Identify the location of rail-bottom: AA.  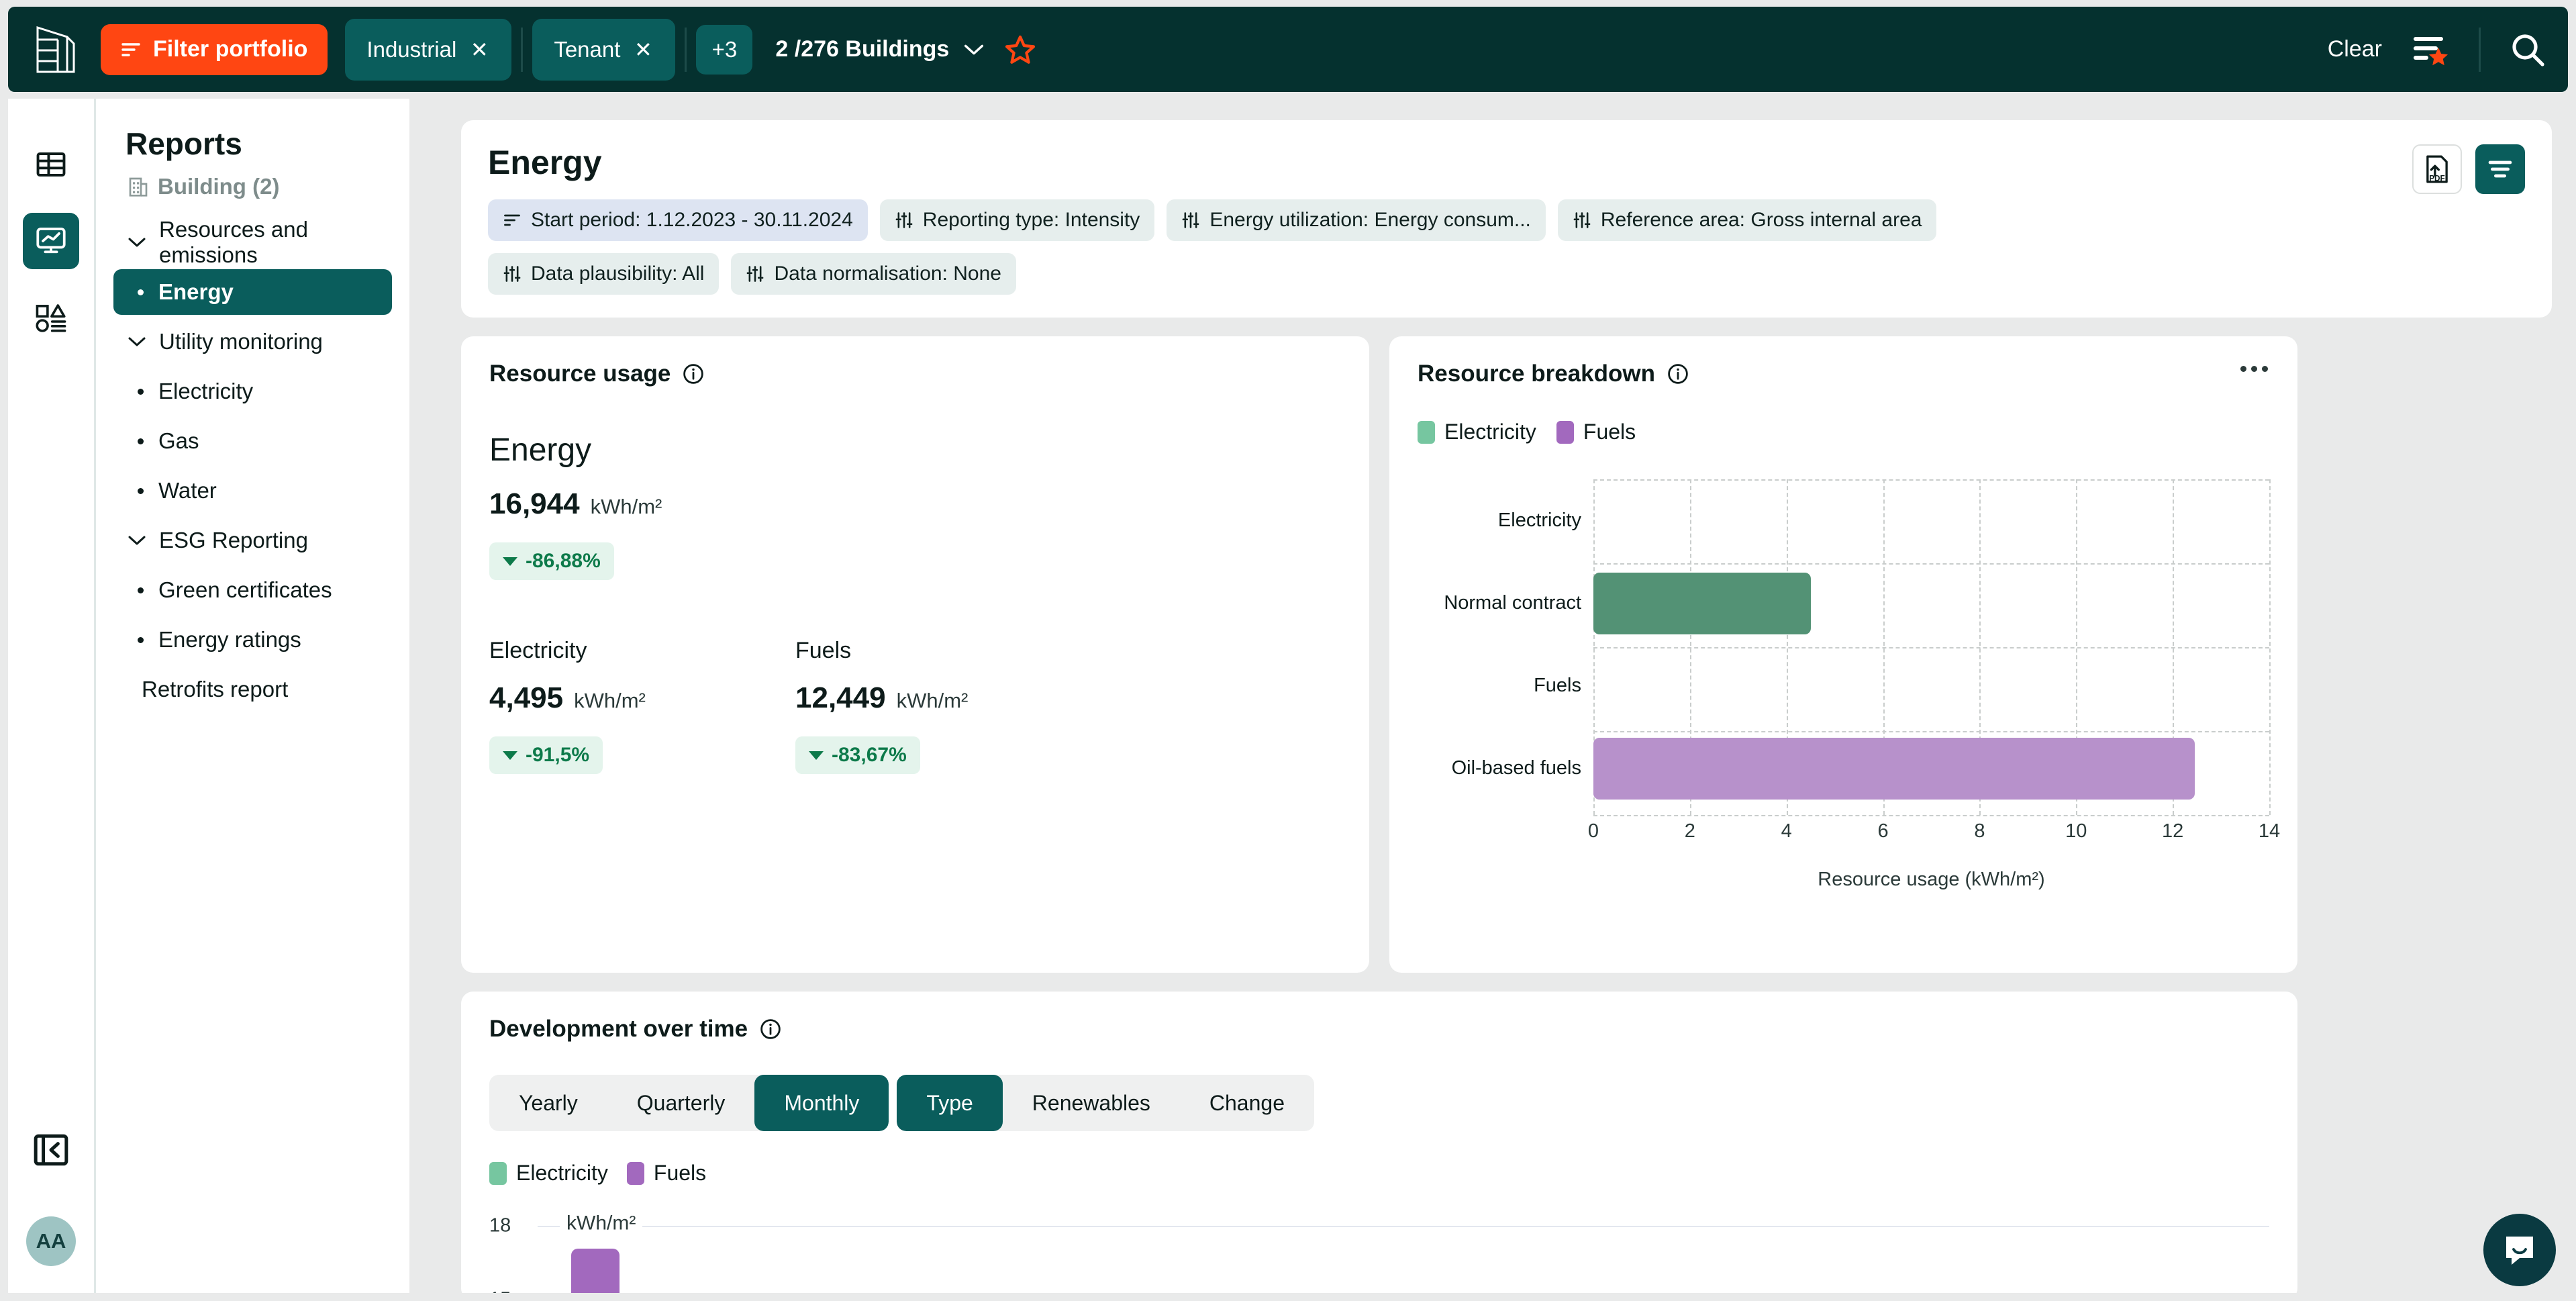
(51, 1212).